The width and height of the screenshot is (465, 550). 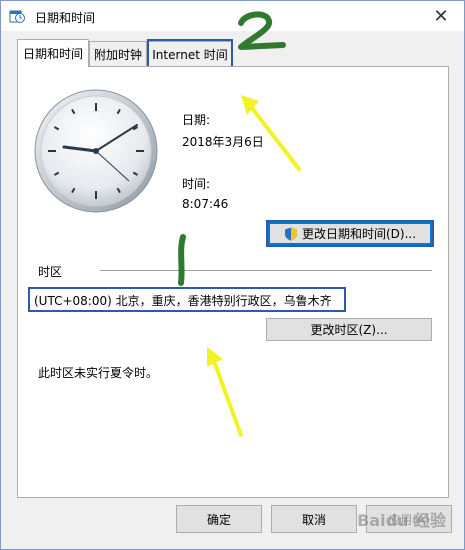 I want to click on button-label: 取消, so click(x=313, y=519).